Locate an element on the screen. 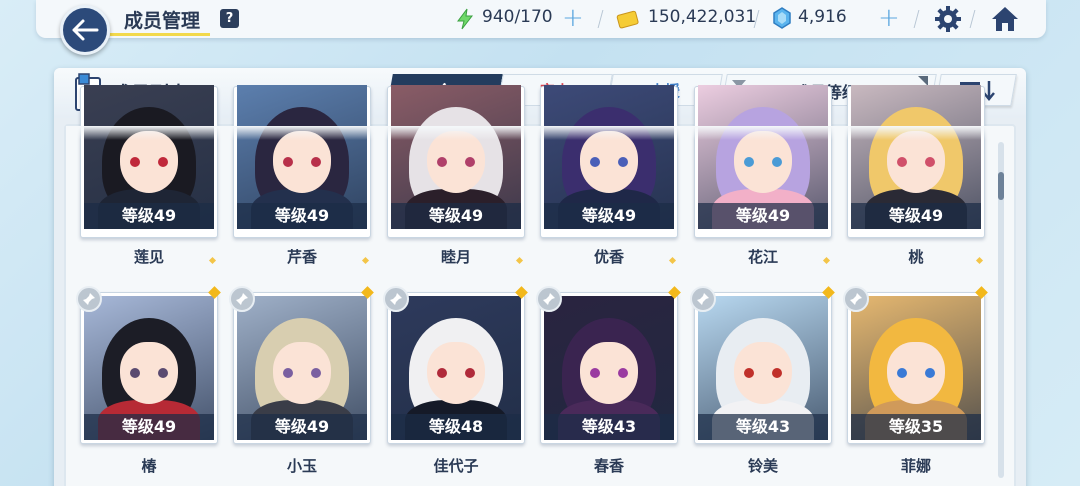 This screenshot has width=1080, height=486. gem-icon is located at coordinates (782, 18).